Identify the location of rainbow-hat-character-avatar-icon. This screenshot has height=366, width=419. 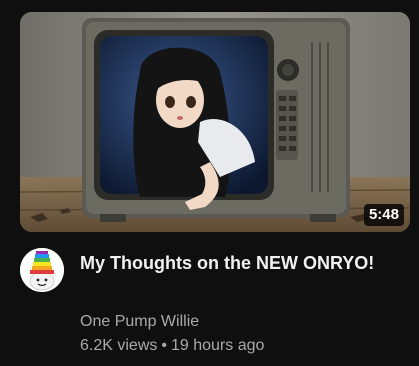
(42, 270).